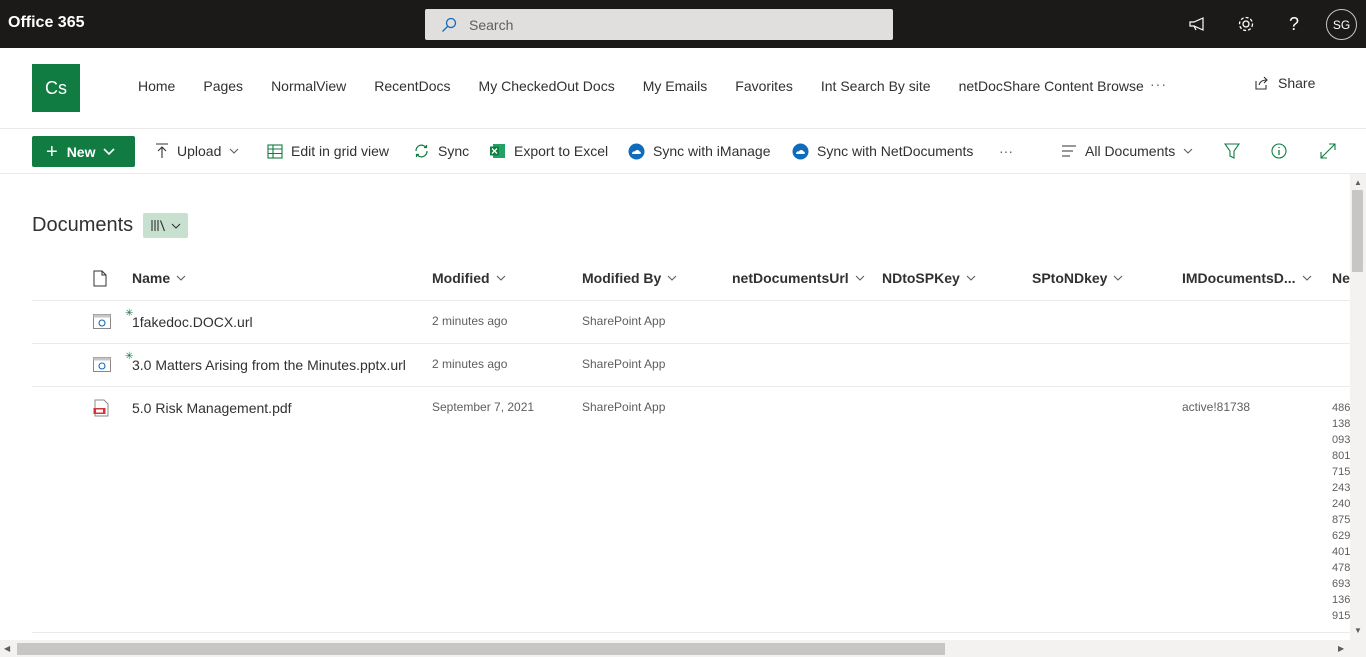 The image size is (1366, 657). I want to click on nav-item-emails: My Emails, so click(675, 86).